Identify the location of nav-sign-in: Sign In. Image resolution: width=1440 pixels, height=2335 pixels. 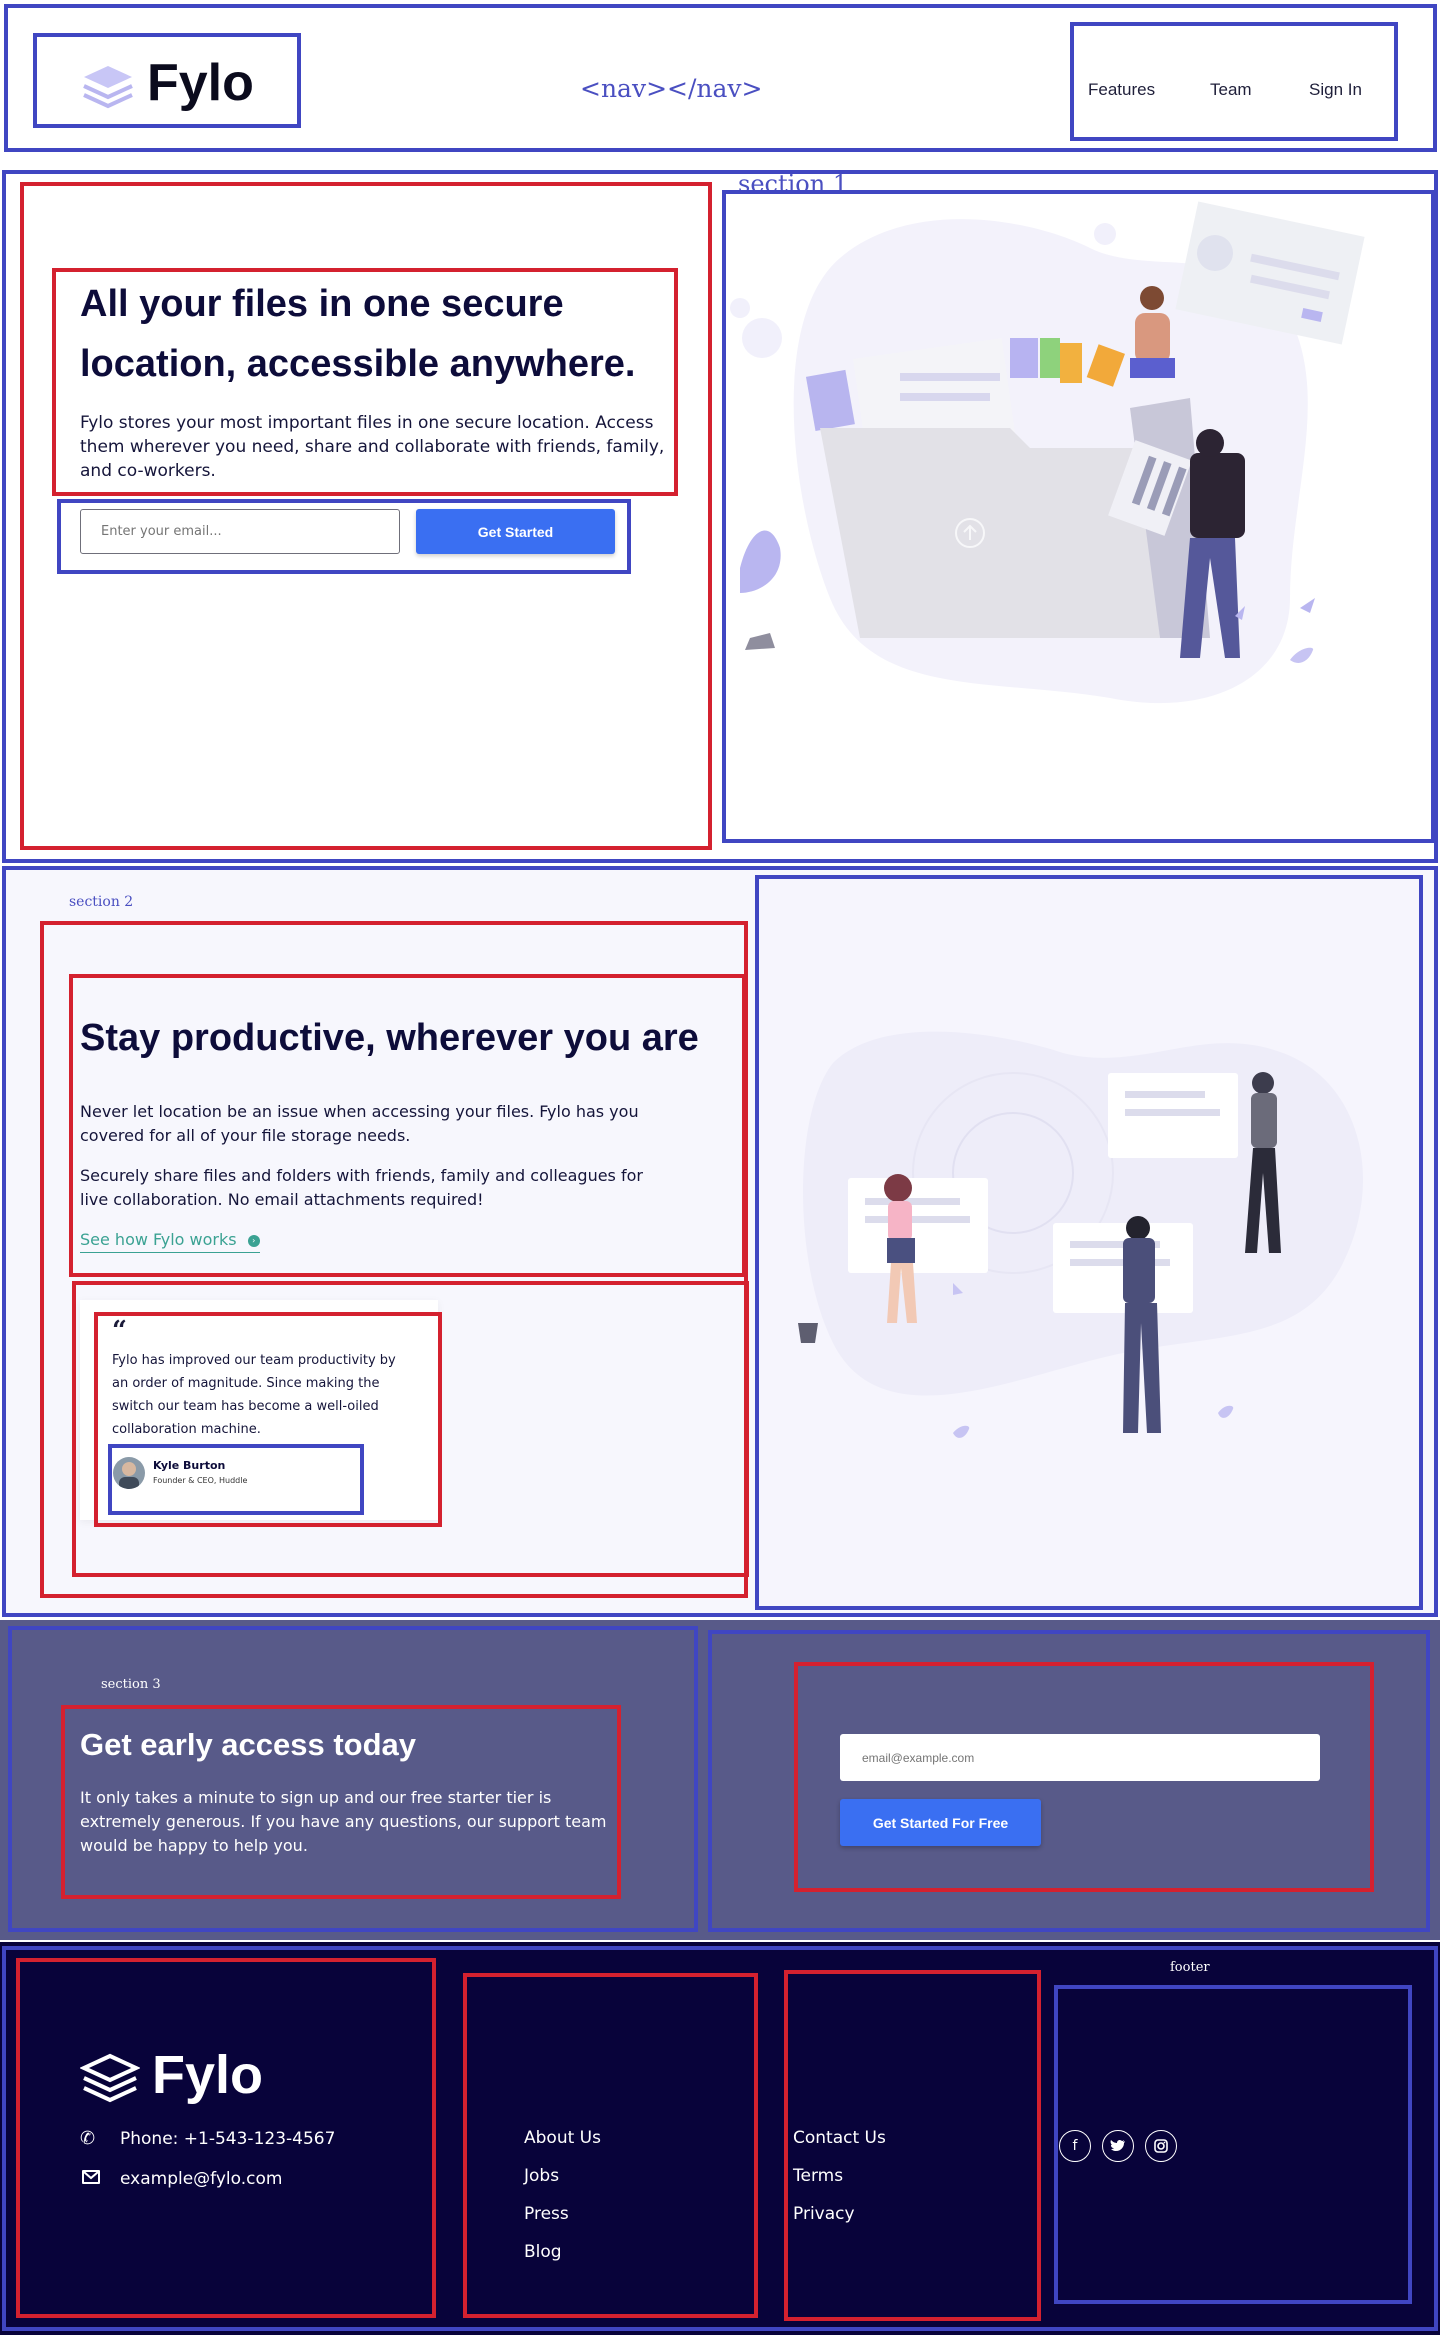
(1335, 90).